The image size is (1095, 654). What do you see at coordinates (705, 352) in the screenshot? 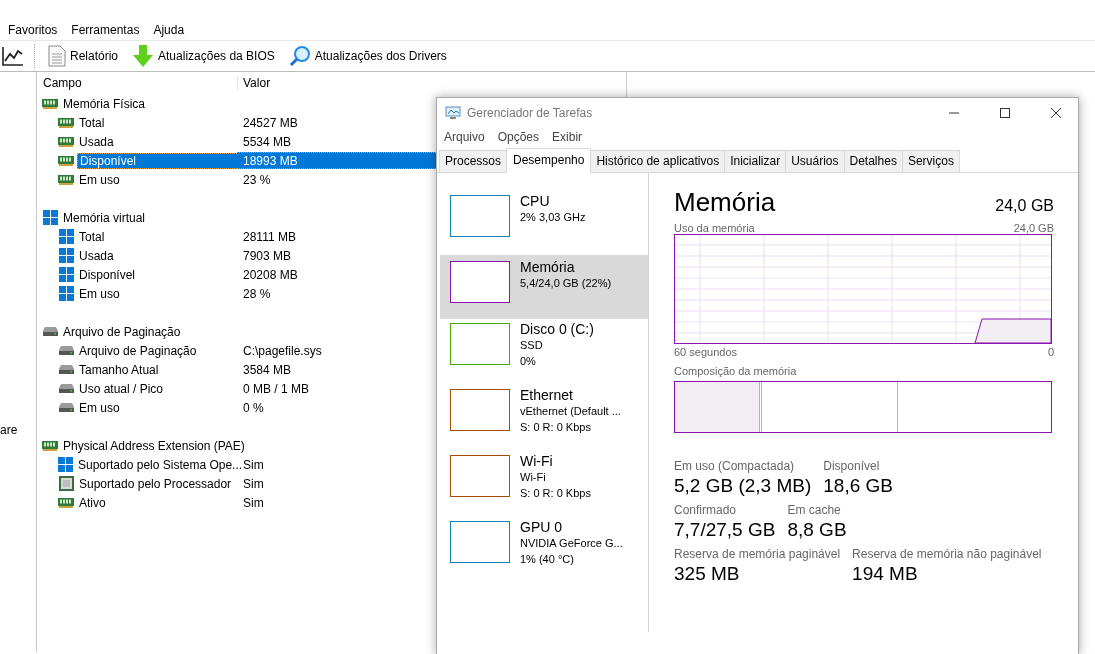
I see `graph-axis-label: 60 segundos` at bounding box center [705, 352].